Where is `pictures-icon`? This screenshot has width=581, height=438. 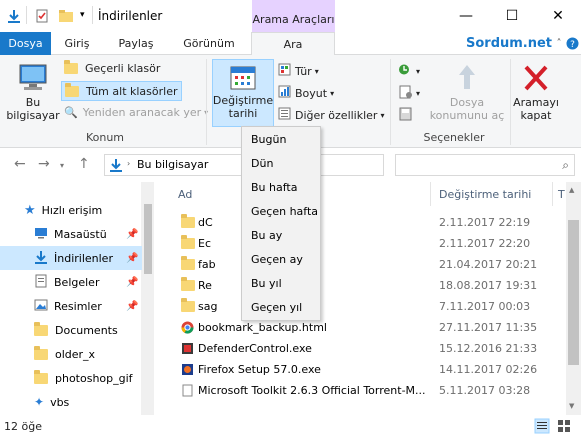 pictures-icon is located at coordinates (41, 306).